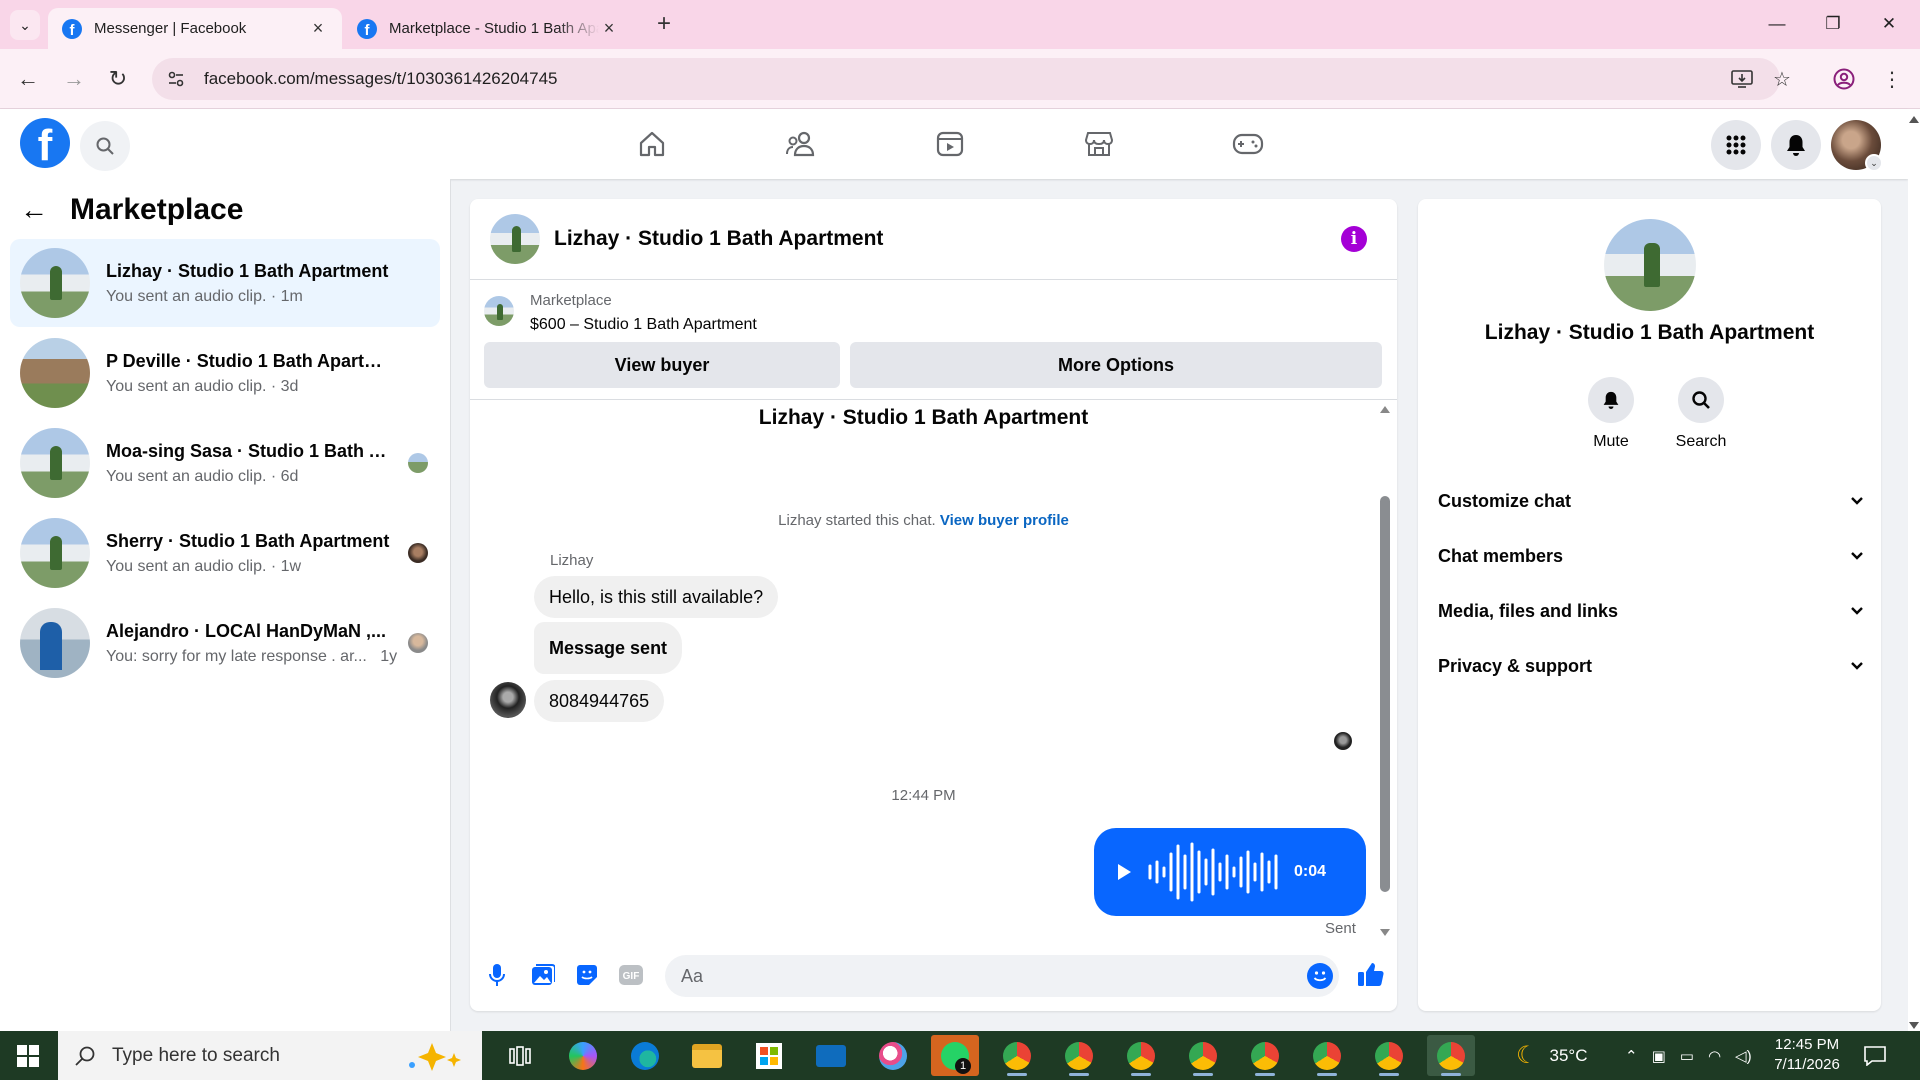  What do you see at coordinates (1844, 79) in the screenshot?
I see `profile-icon` at bounding box center [1844, 79].